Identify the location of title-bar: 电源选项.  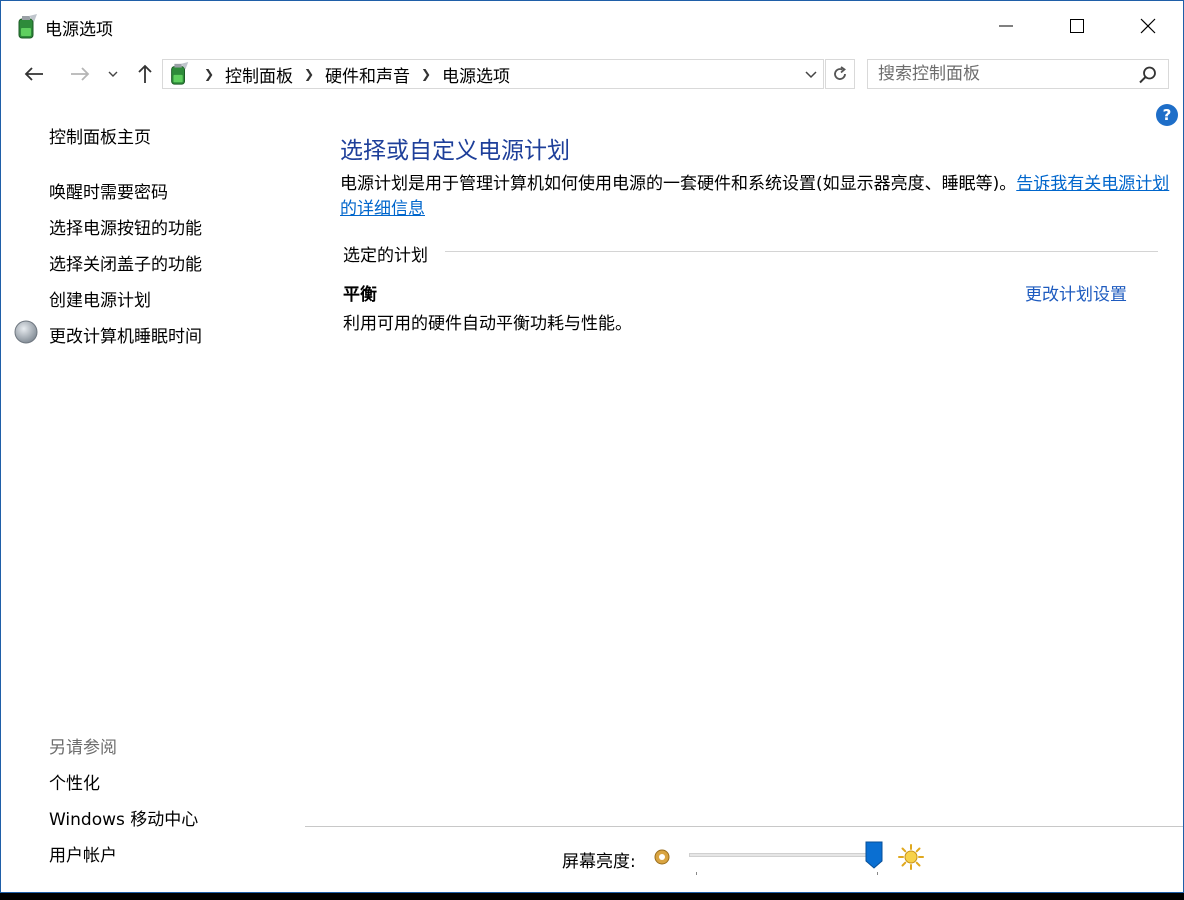
(592, 26).